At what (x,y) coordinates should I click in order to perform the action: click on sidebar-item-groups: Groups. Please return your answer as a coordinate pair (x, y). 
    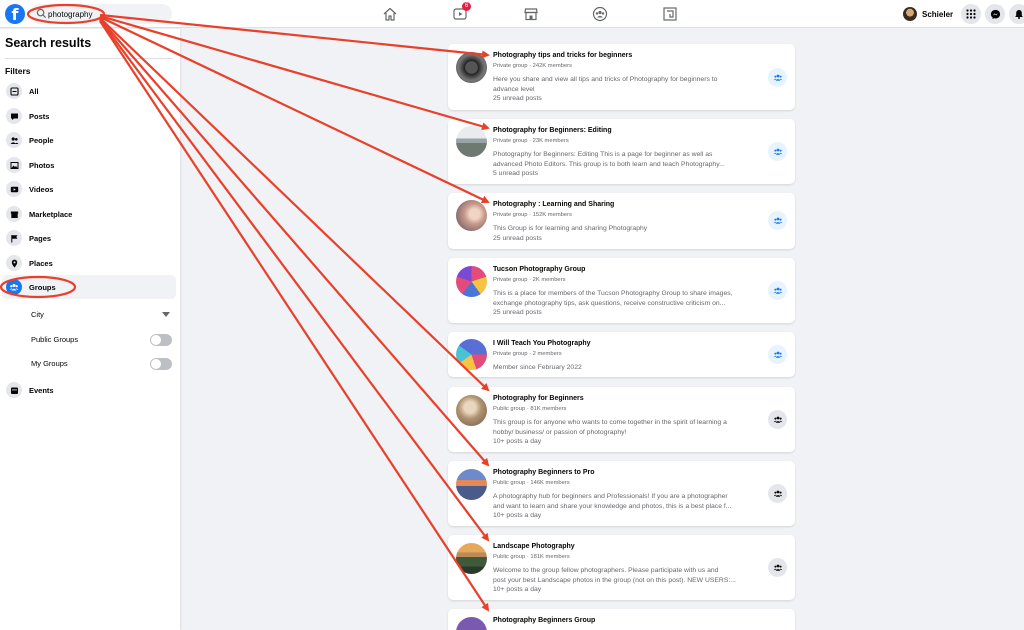
    Looking at the image, I should click on (89, 287).